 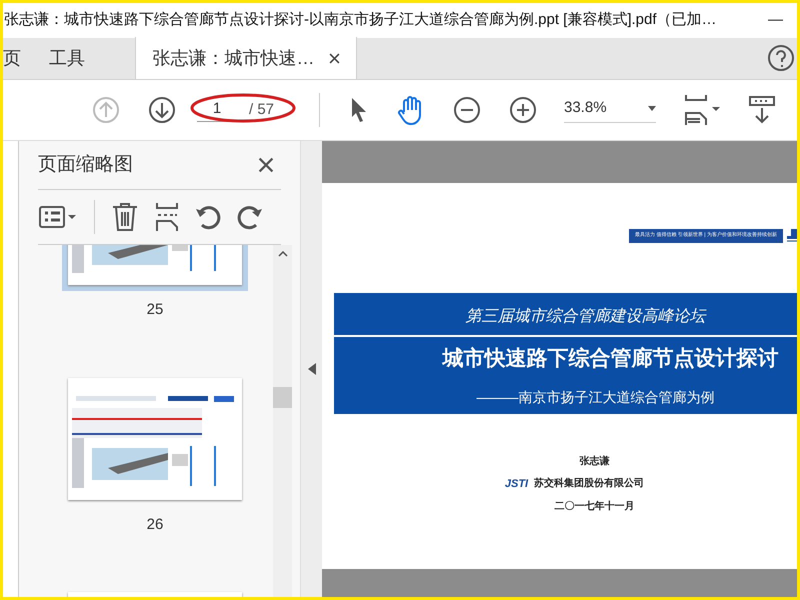 What do you see at coordinates (516, 484) in the screenshot?
I see `company-logo: JSTI` at bounding box center [516, 484].